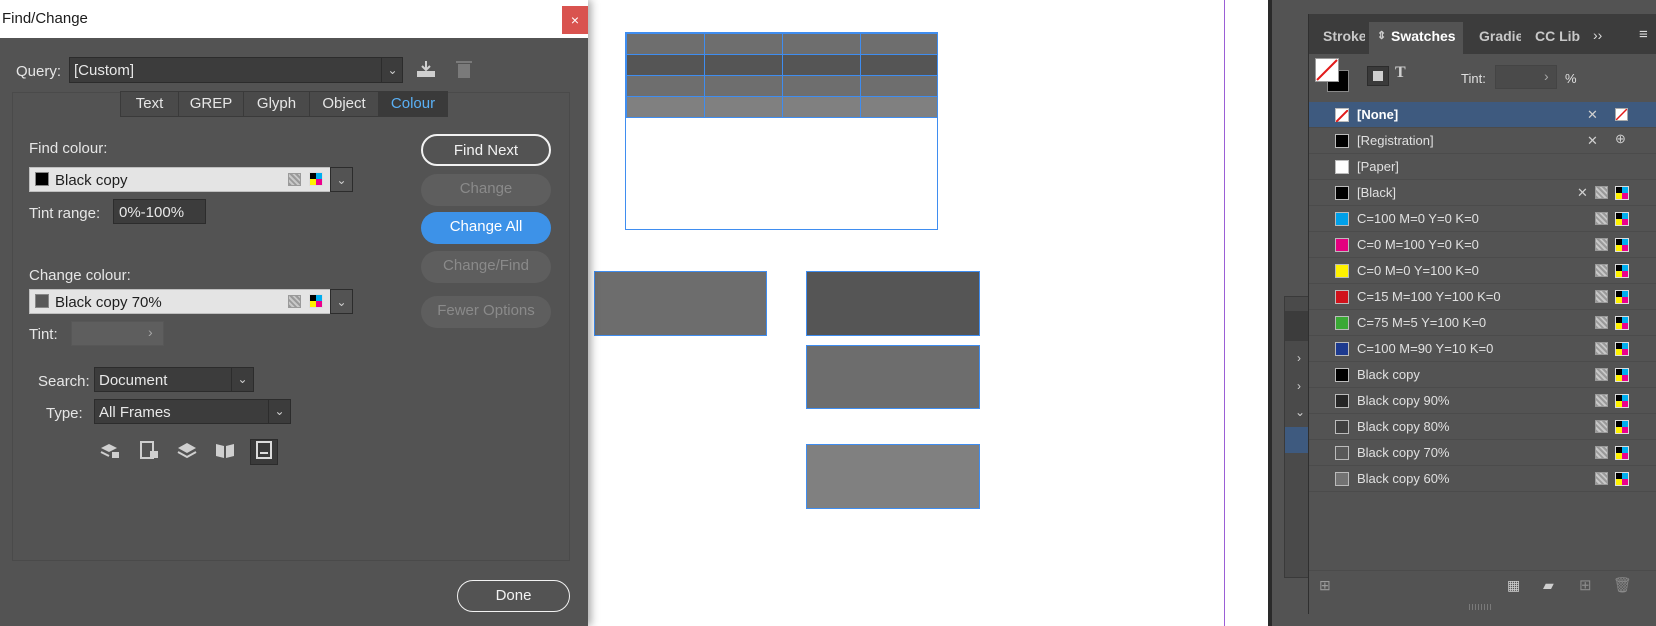  I want to click on swatch-row: Black copy, so click(1482, 375).